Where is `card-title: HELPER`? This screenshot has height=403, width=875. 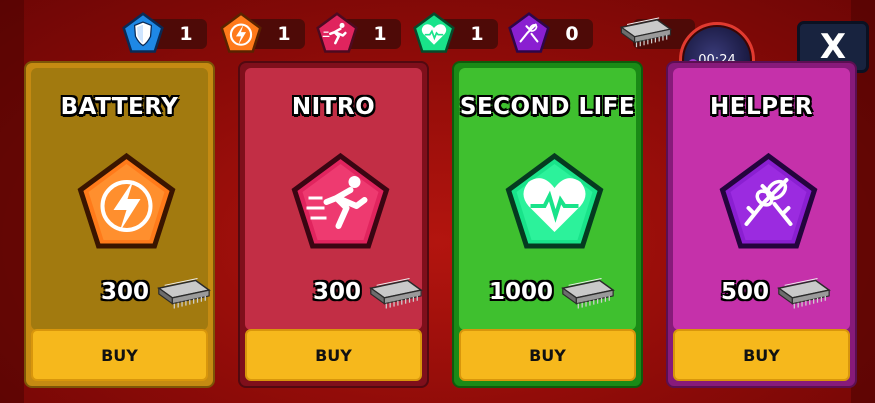
card-title: HELPER is located at coordinates (761, 107).